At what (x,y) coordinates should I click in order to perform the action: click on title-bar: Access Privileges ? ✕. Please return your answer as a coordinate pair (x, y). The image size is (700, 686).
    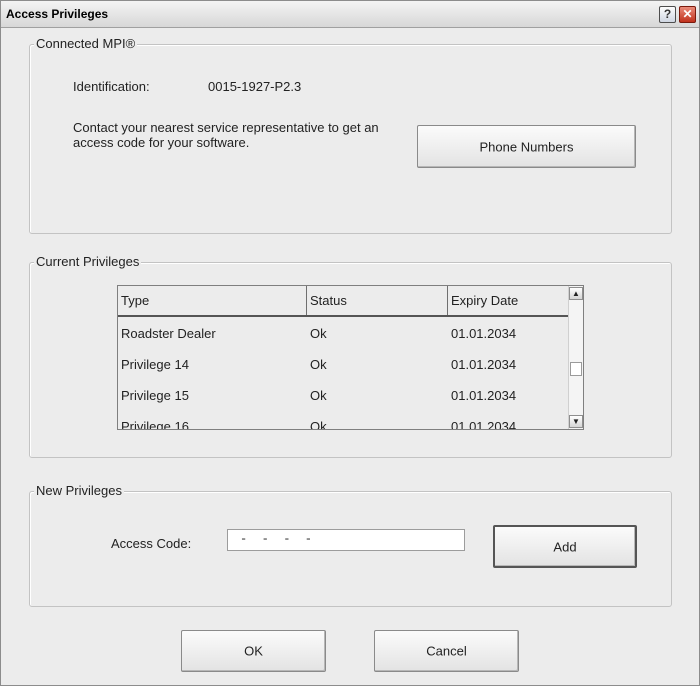
    Looking at the image, I should click on (350, 14).